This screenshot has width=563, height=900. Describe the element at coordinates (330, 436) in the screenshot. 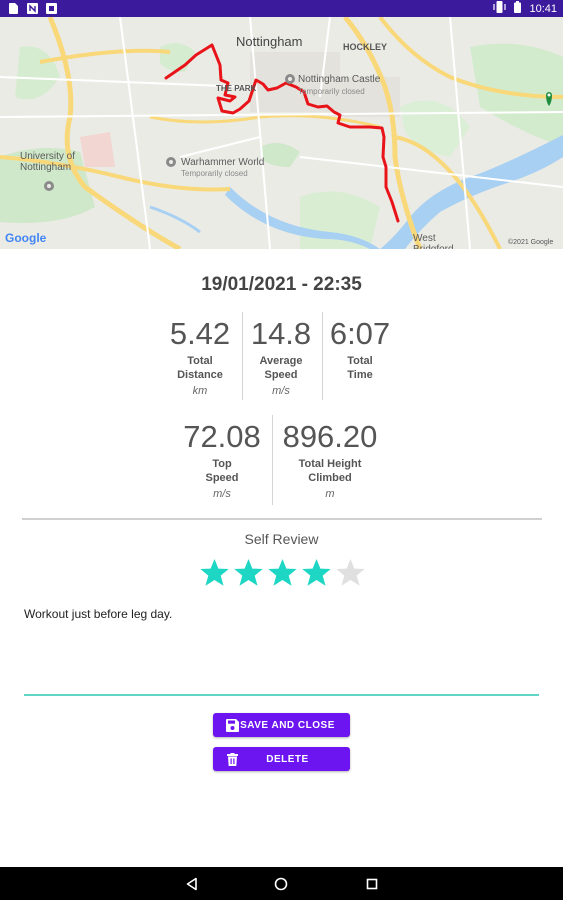

I see `stat-value: 896.20` at that location.